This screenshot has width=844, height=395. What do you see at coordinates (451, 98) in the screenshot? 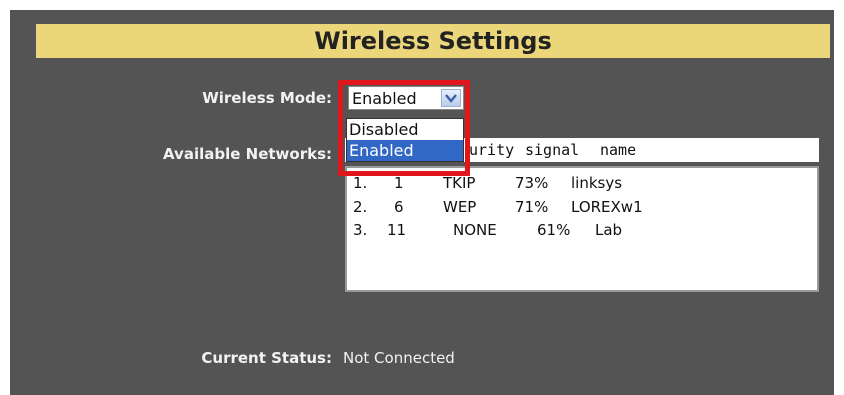
I see `chevron-down-icon` at bounding box center [451, 98].